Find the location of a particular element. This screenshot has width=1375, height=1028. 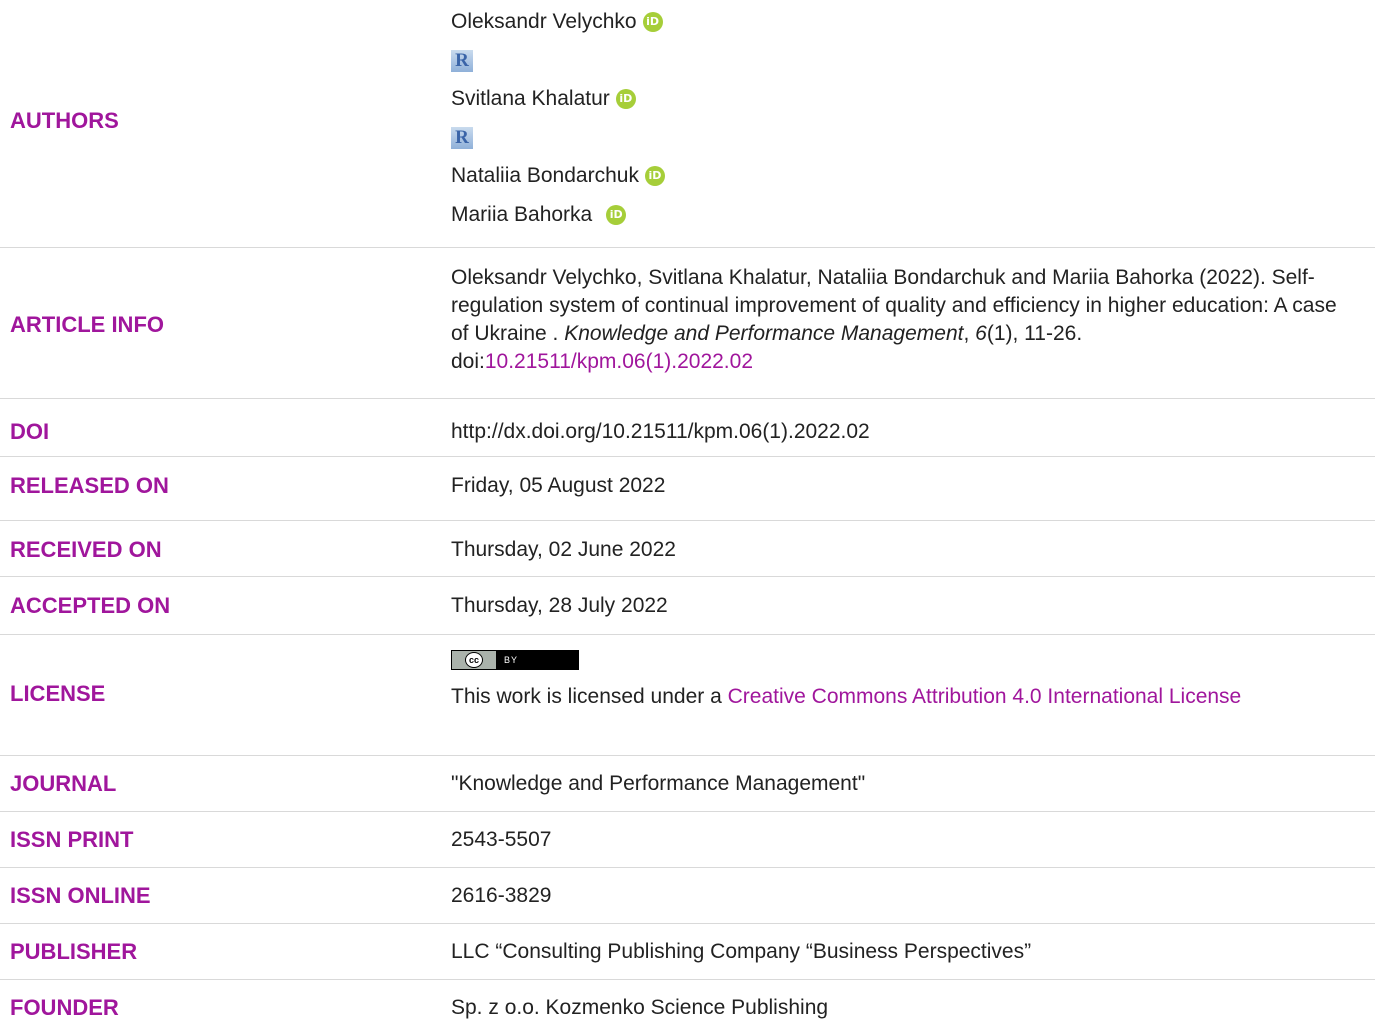

author-name: Oleksandr Velychko is located at coordinates (544, 22).